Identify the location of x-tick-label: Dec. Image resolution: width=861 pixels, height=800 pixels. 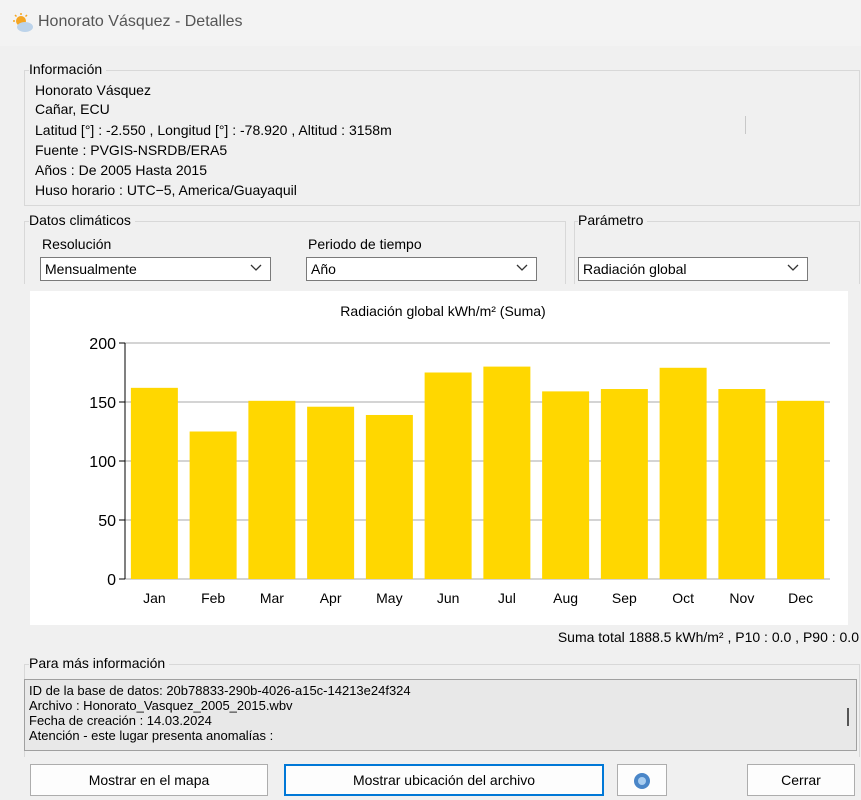
(800, 598).